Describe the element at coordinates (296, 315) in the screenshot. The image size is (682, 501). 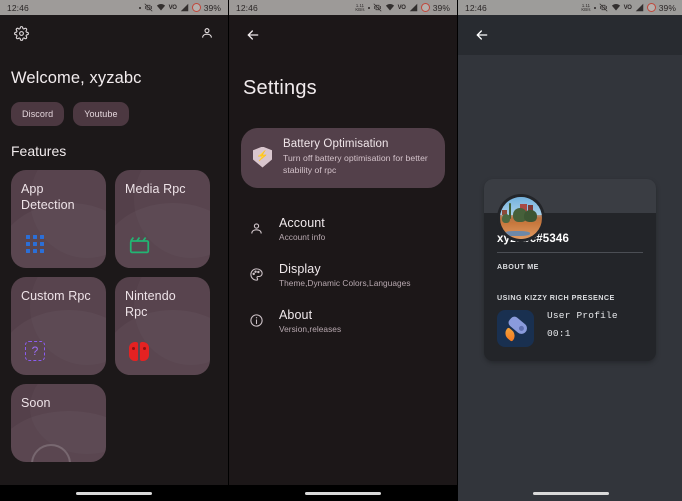
I see `item-title: About` at that location.